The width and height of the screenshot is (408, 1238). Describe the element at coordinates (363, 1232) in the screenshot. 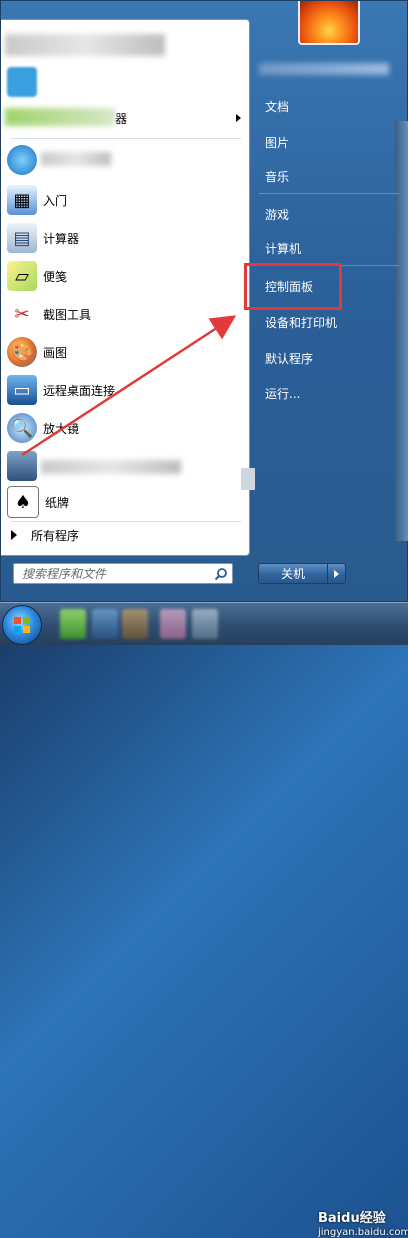

I see `baidu-watermark-url: jingyan.baidu.com` at that location.